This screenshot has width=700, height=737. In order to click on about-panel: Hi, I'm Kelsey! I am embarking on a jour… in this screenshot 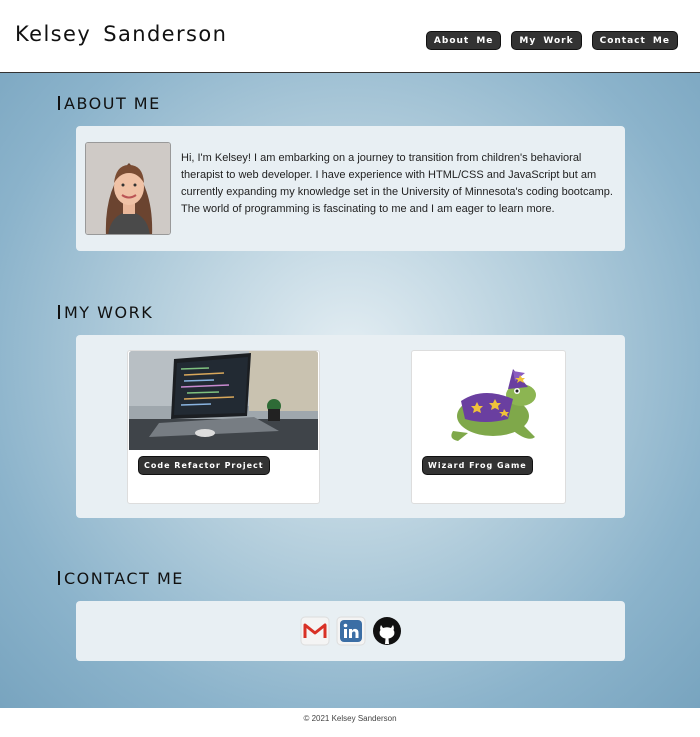, I will do `click(350, 188)`.